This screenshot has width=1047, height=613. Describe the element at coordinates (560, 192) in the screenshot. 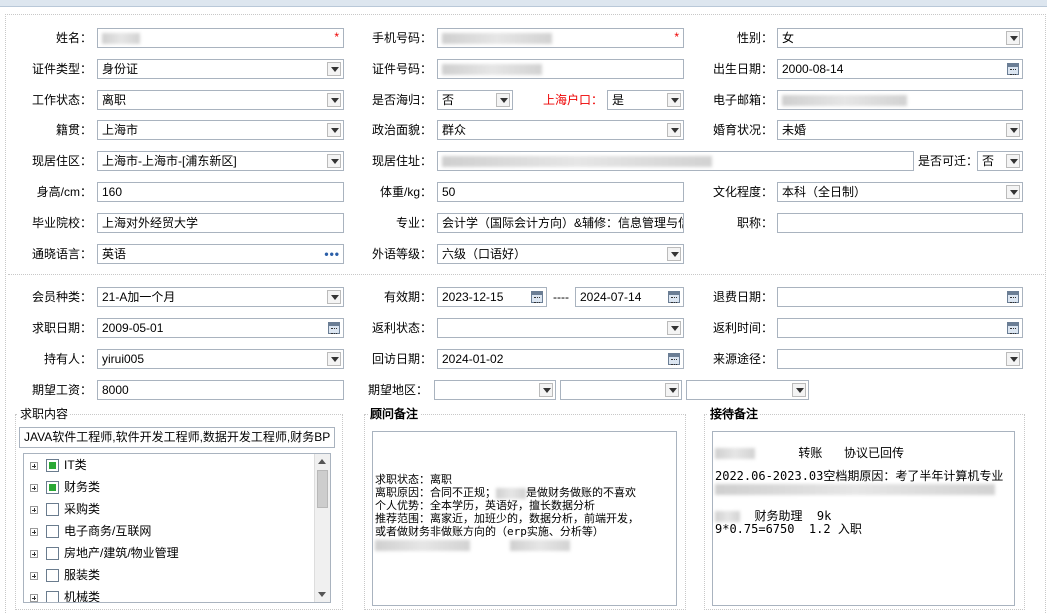

I see `weight-field: 50` at that location.